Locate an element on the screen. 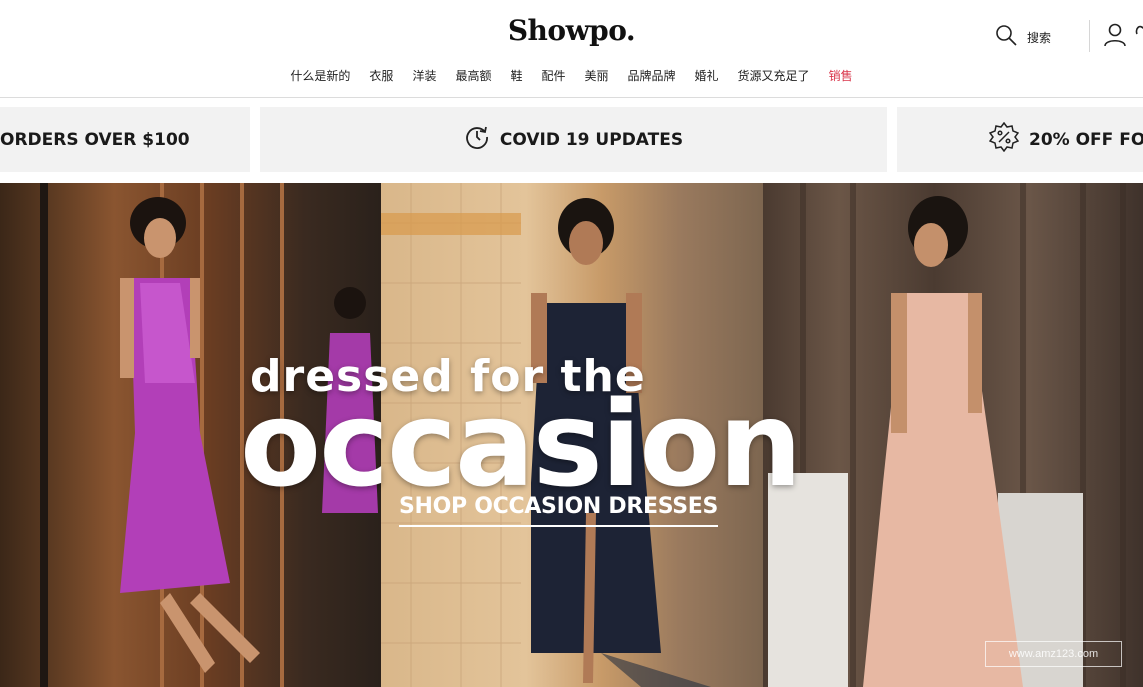 This screenshot has height=687, width=1143. shop-occasion-dresses-link: SHOP OCCASION DRESSES is located at coordinates (558, 510).